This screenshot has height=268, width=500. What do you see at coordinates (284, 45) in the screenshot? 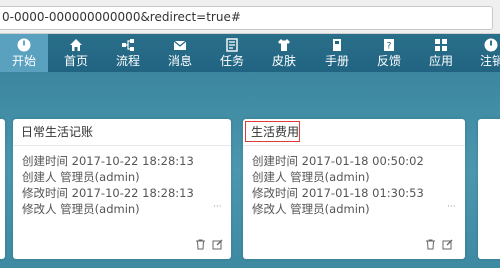
I see `shirt-icon` at bounding box center [284, 45].